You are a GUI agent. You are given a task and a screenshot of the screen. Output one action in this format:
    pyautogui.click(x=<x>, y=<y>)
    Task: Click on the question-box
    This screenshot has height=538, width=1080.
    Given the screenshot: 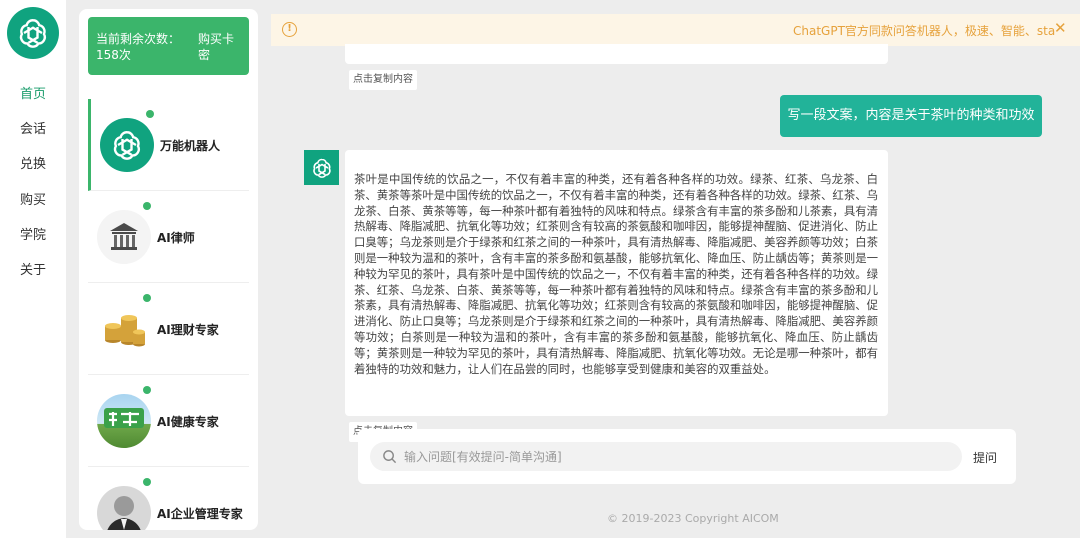 What is the action you would take?
    pyautogui.click(x=666, y=456)
    